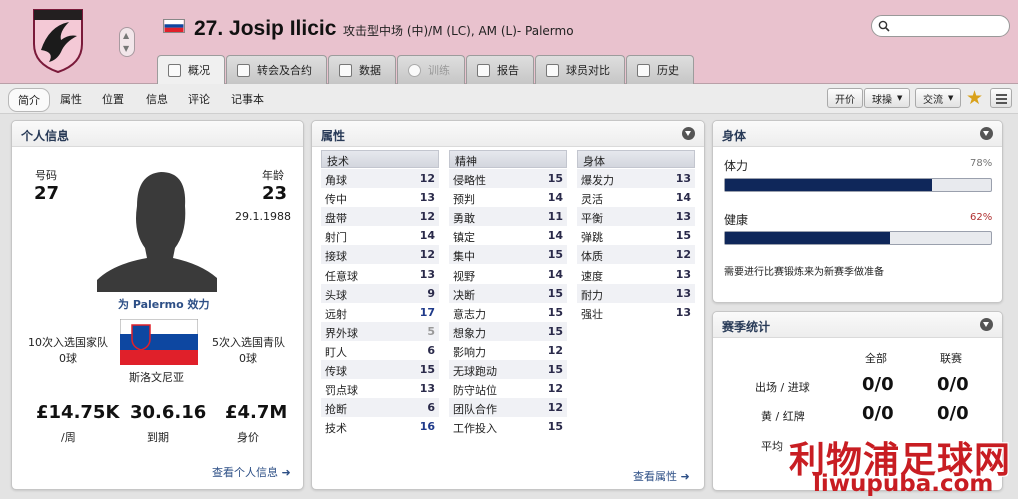  I want to click on attribute-name: 想象力, so click(469, 333).